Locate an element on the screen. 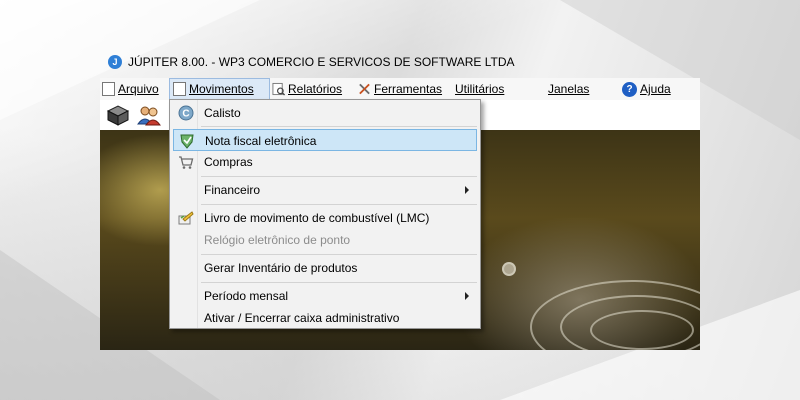  menu-label: Utilitários is located at coordinates (480, 89).